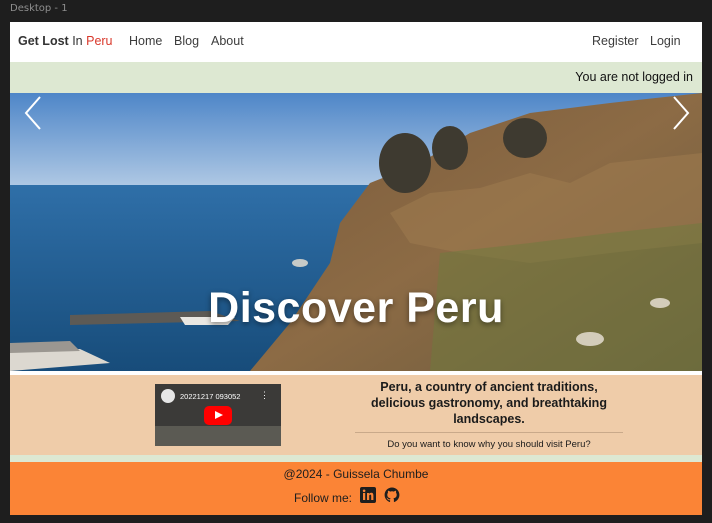  What do you see at coordinates (356, 474) in the screenshot?
I see `footer-copyright: @2024 - Guissela Chumbe` at bounding box center [356, 474].